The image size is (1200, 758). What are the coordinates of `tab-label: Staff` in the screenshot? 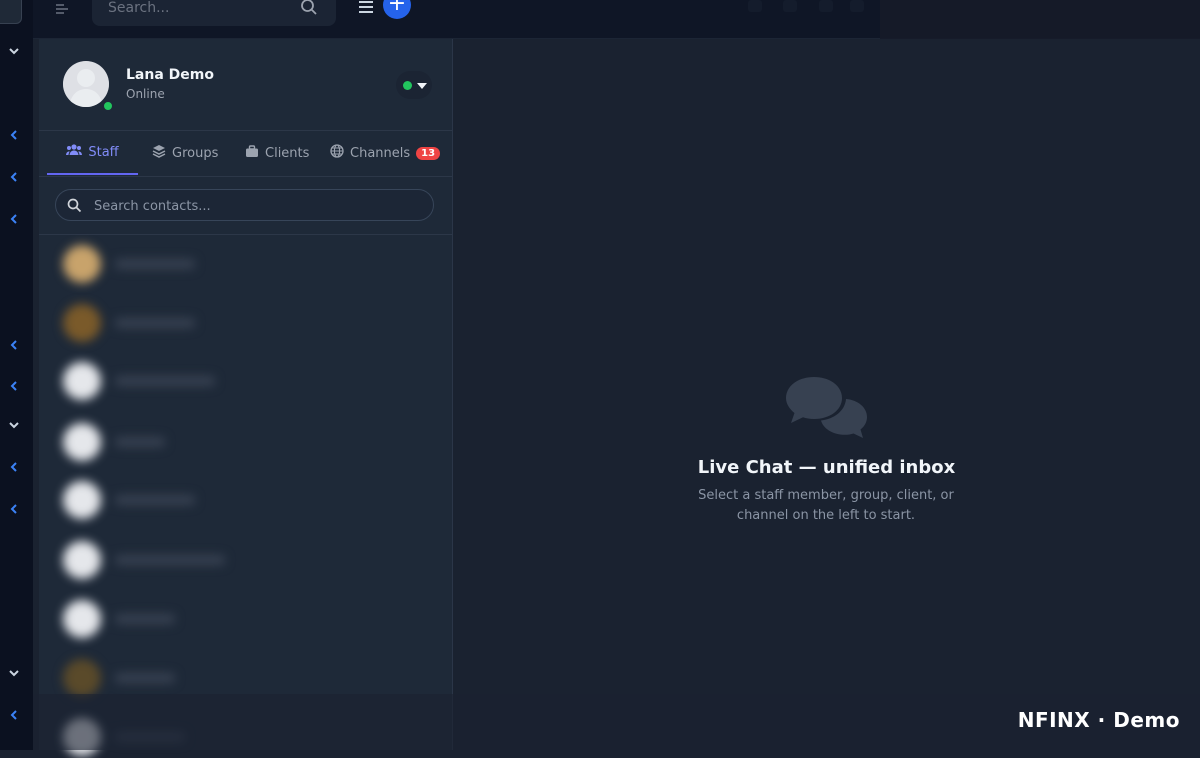 It's located at (103, 152).